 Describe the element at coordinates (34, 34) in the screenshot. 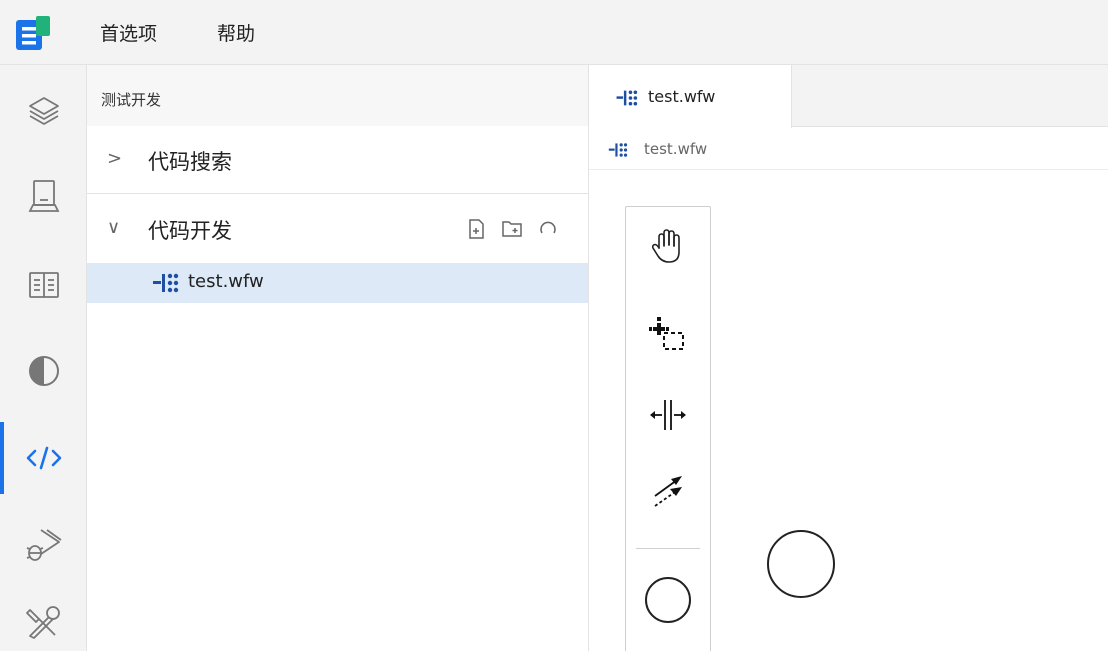

I see `app-logo-icon` at that location.